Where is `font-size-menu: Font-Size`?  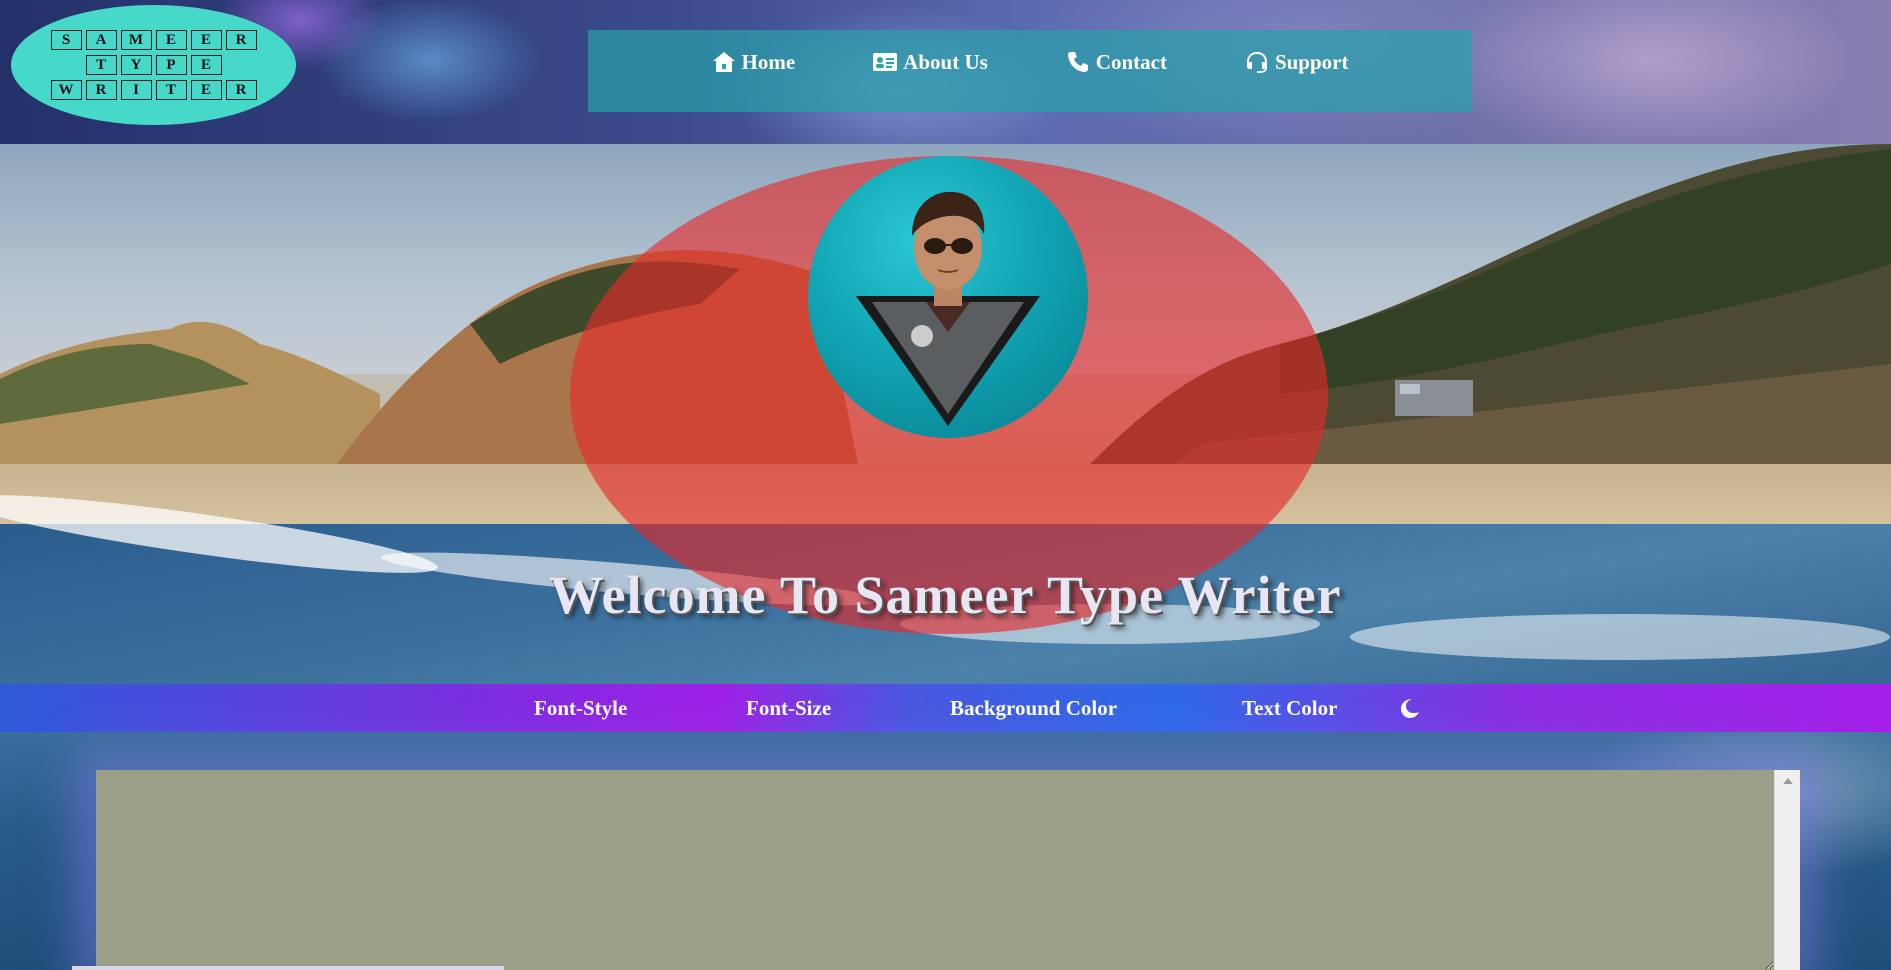
font-size-menu: Font-Size is located at coordinates (788, 708).